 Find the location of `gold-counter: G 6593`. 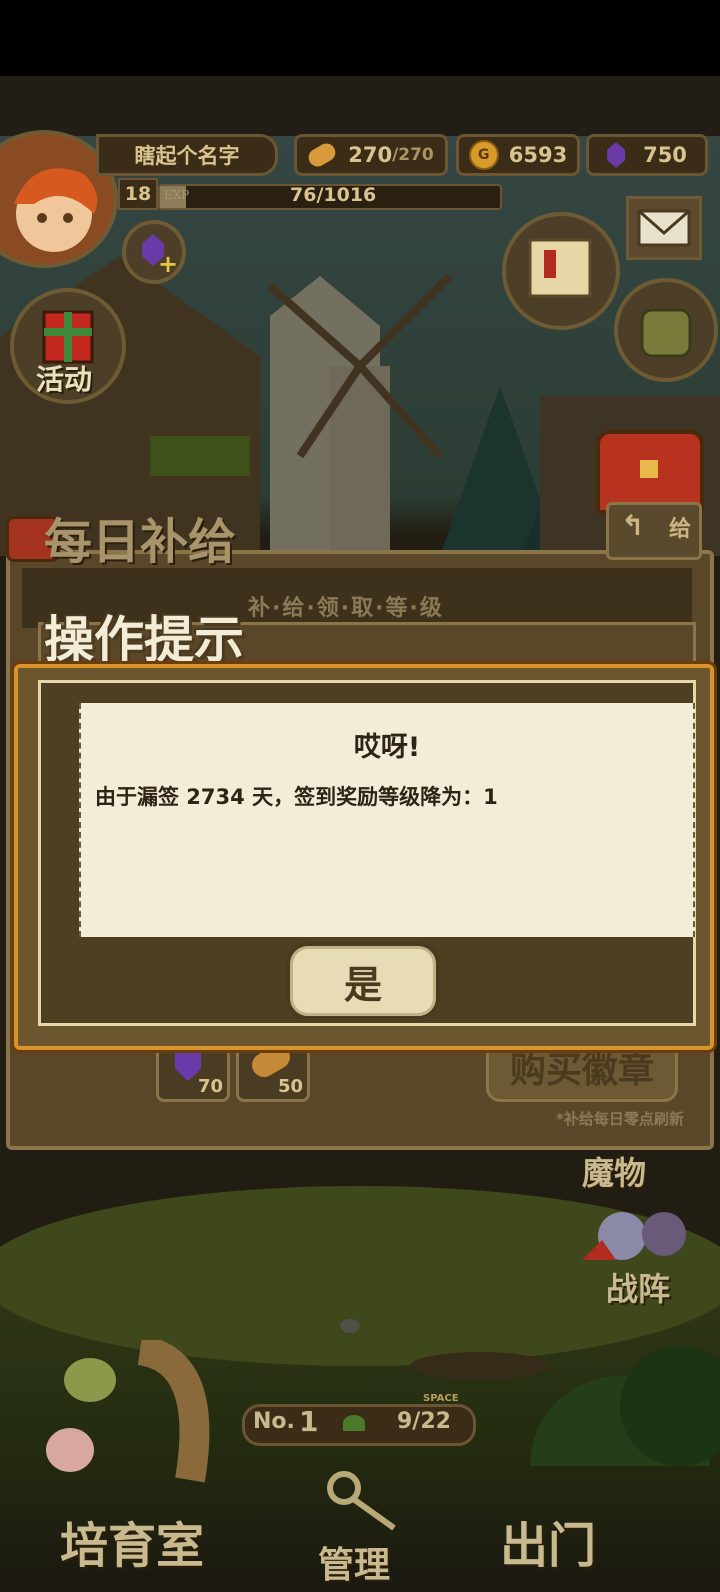

gold-counter: G 6593 is located at coordinates (518, 155).